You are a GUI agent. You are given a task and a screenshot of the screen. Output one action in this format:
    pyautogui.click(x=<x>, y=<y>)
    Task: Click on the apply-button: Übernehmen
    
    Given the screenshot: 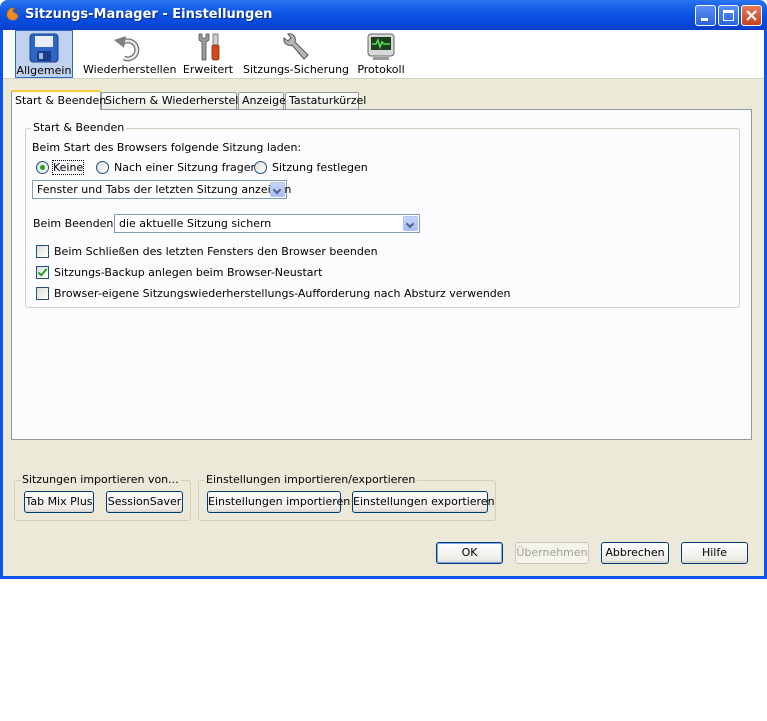 What is the action you would take?
    pyautogui.click(x=552, y=553)
    